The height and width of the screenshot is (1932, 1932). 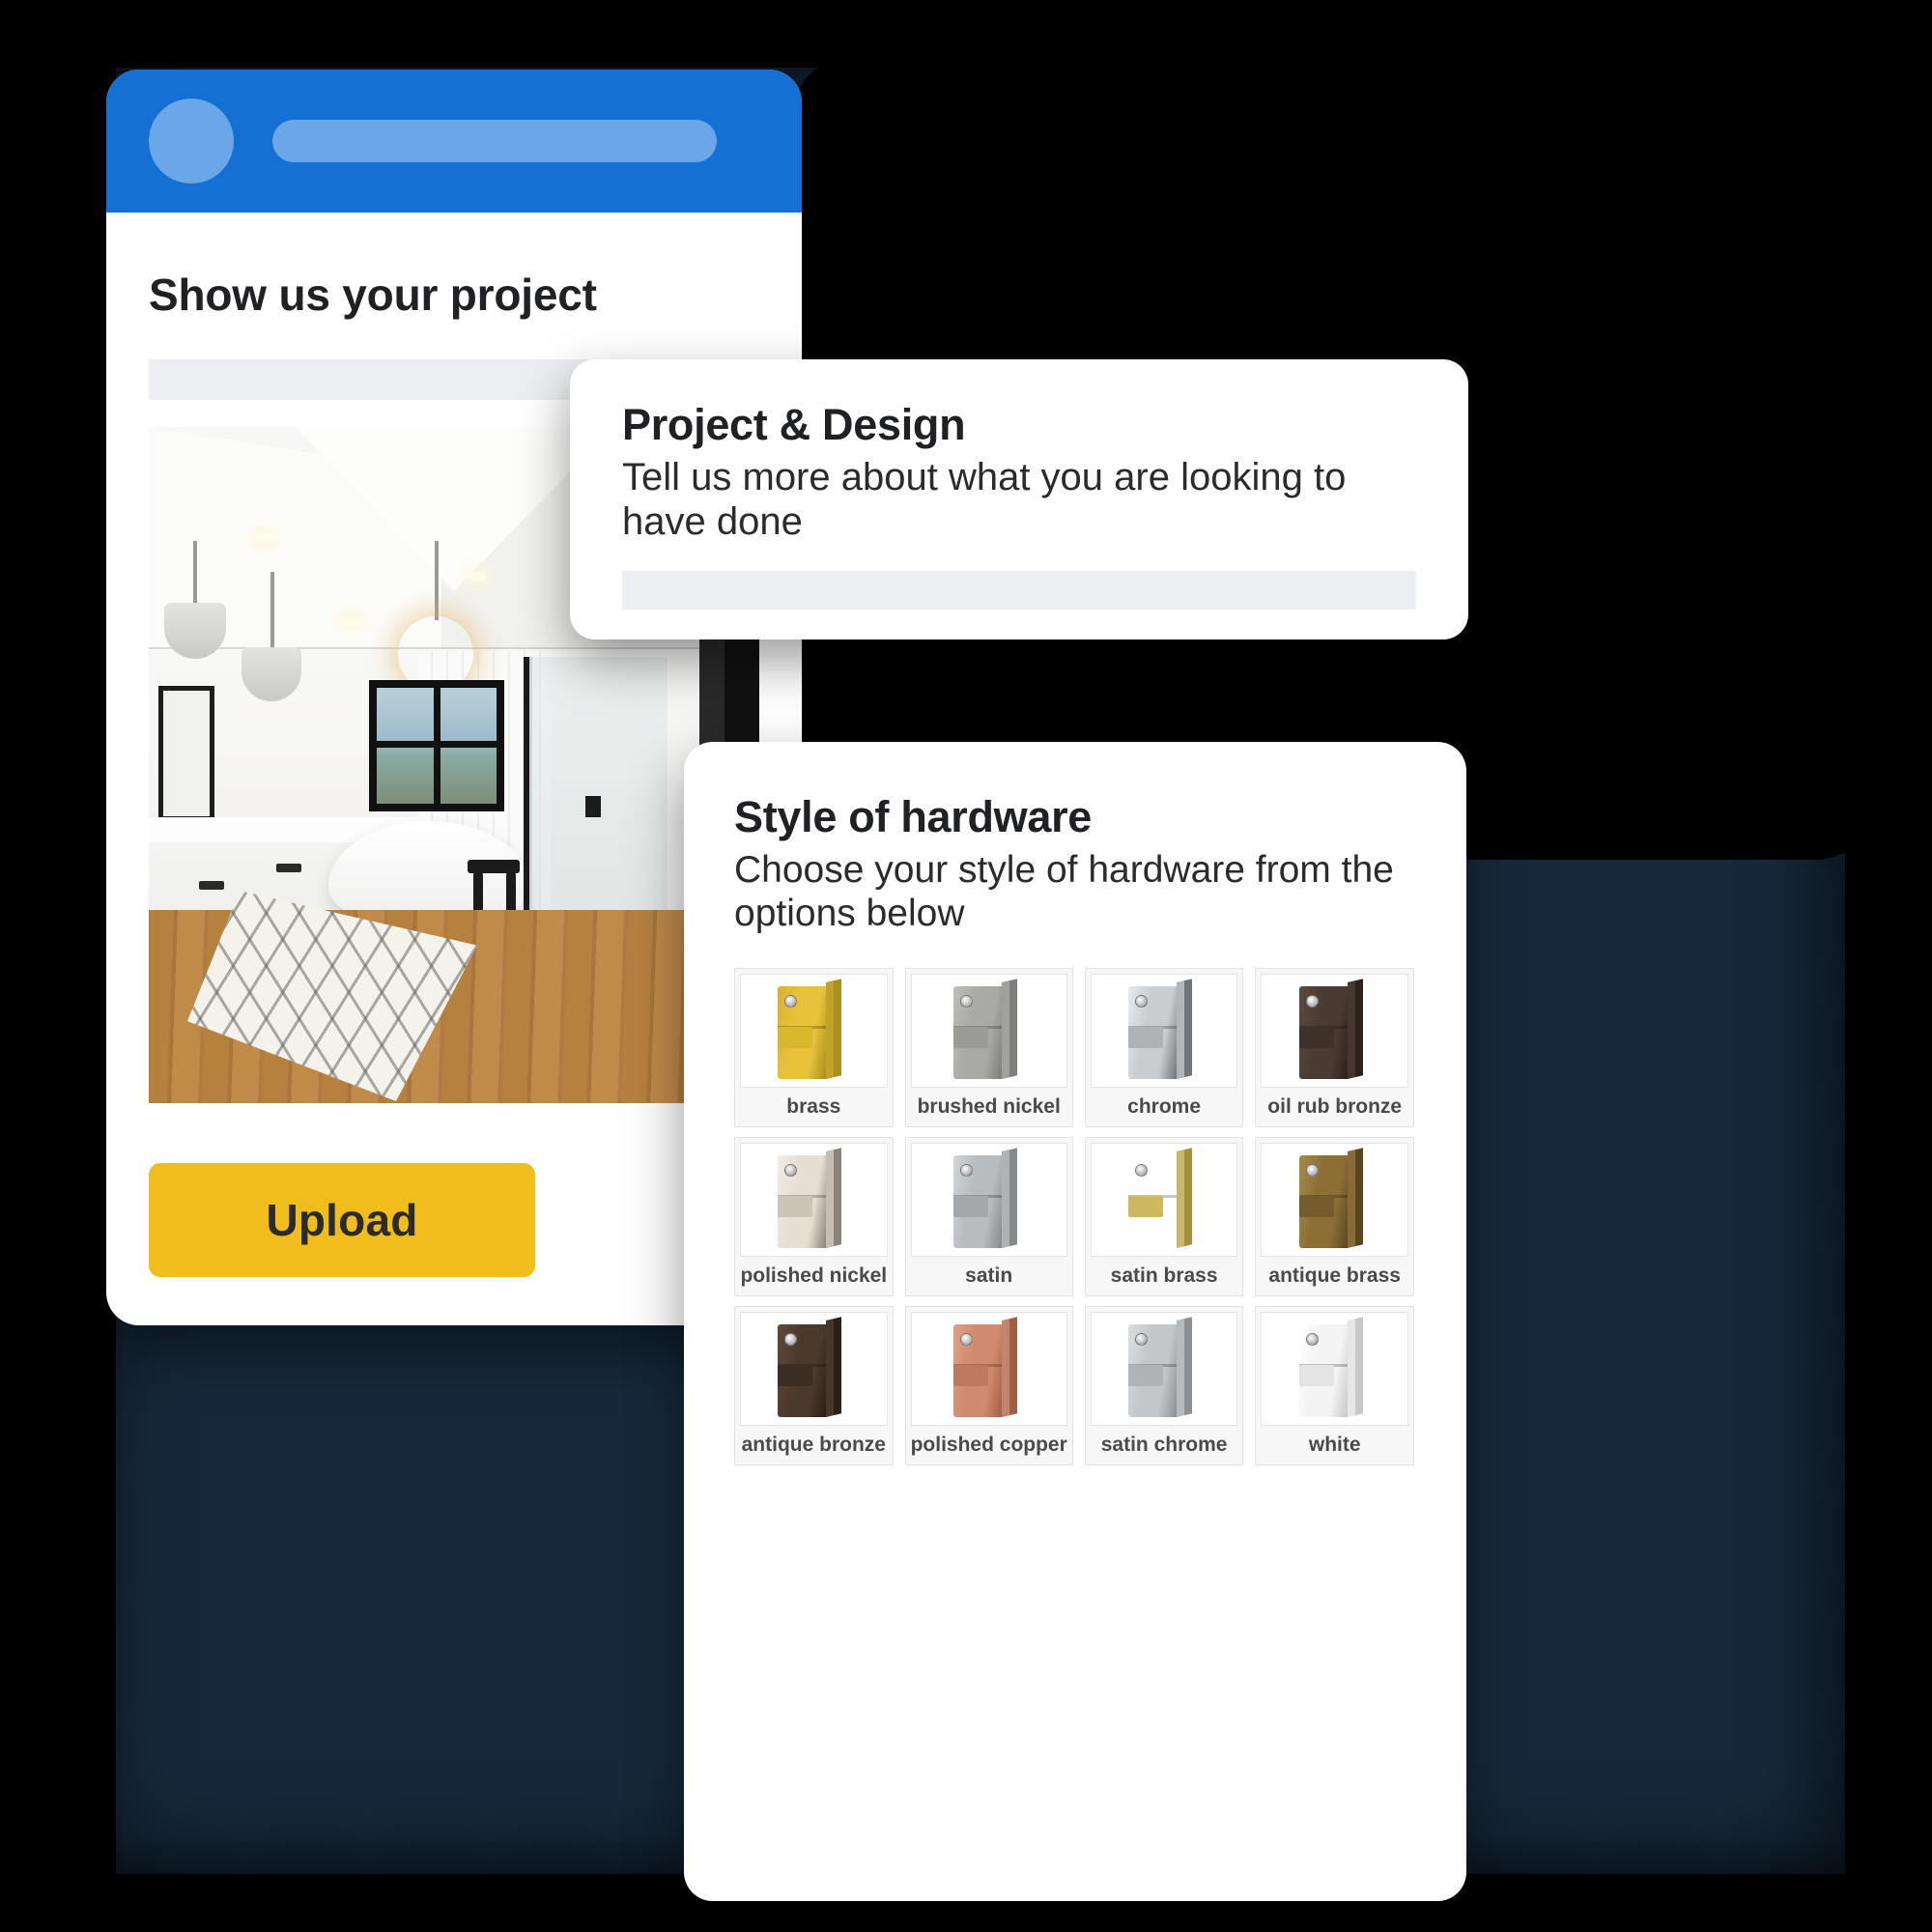 I want to click on hardware-swatch-label: antique brass, so click(x=1334, y=1276).